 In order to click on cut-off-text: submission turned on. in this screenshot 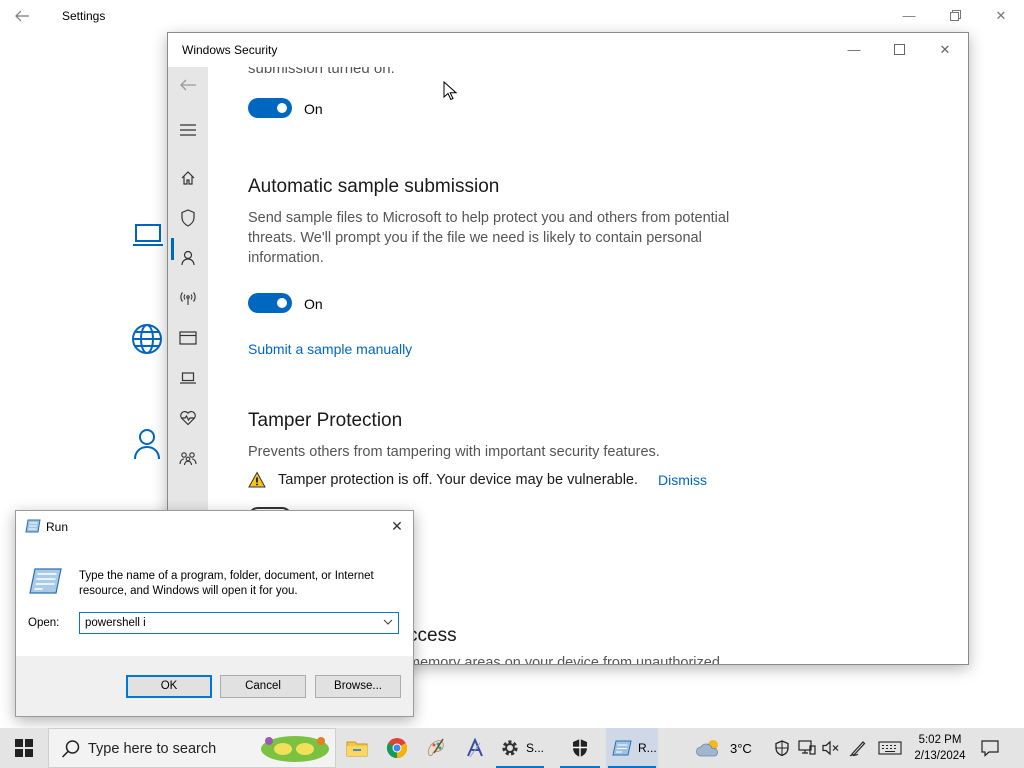, I will do `click(321, 72)`.